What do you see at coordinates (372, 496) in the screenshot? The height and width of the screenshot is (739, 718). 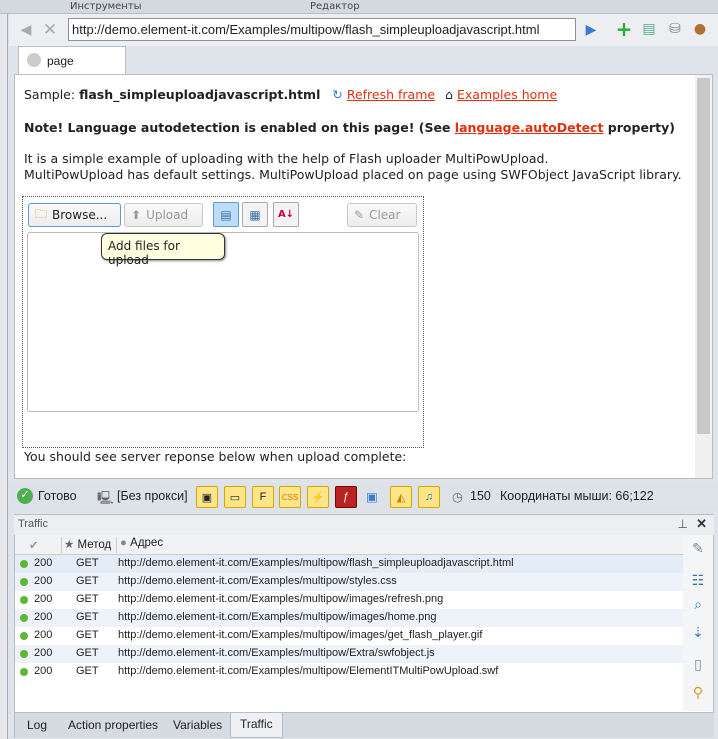 I see `activex-icon: ▣` at bounding box center [372, 496].